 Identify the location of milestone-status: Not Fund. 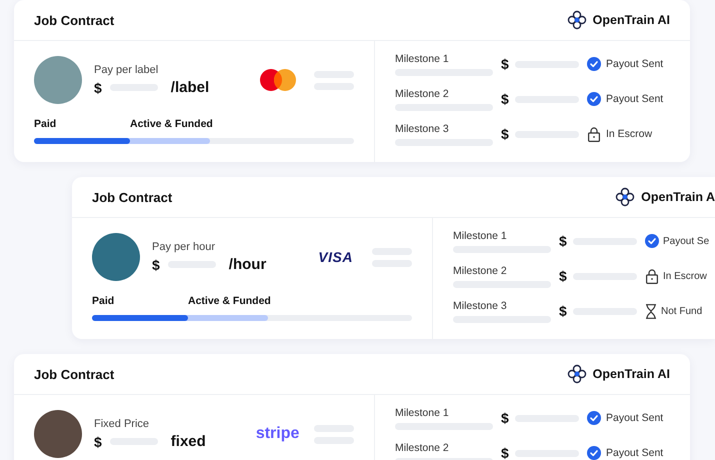
(681, 311).